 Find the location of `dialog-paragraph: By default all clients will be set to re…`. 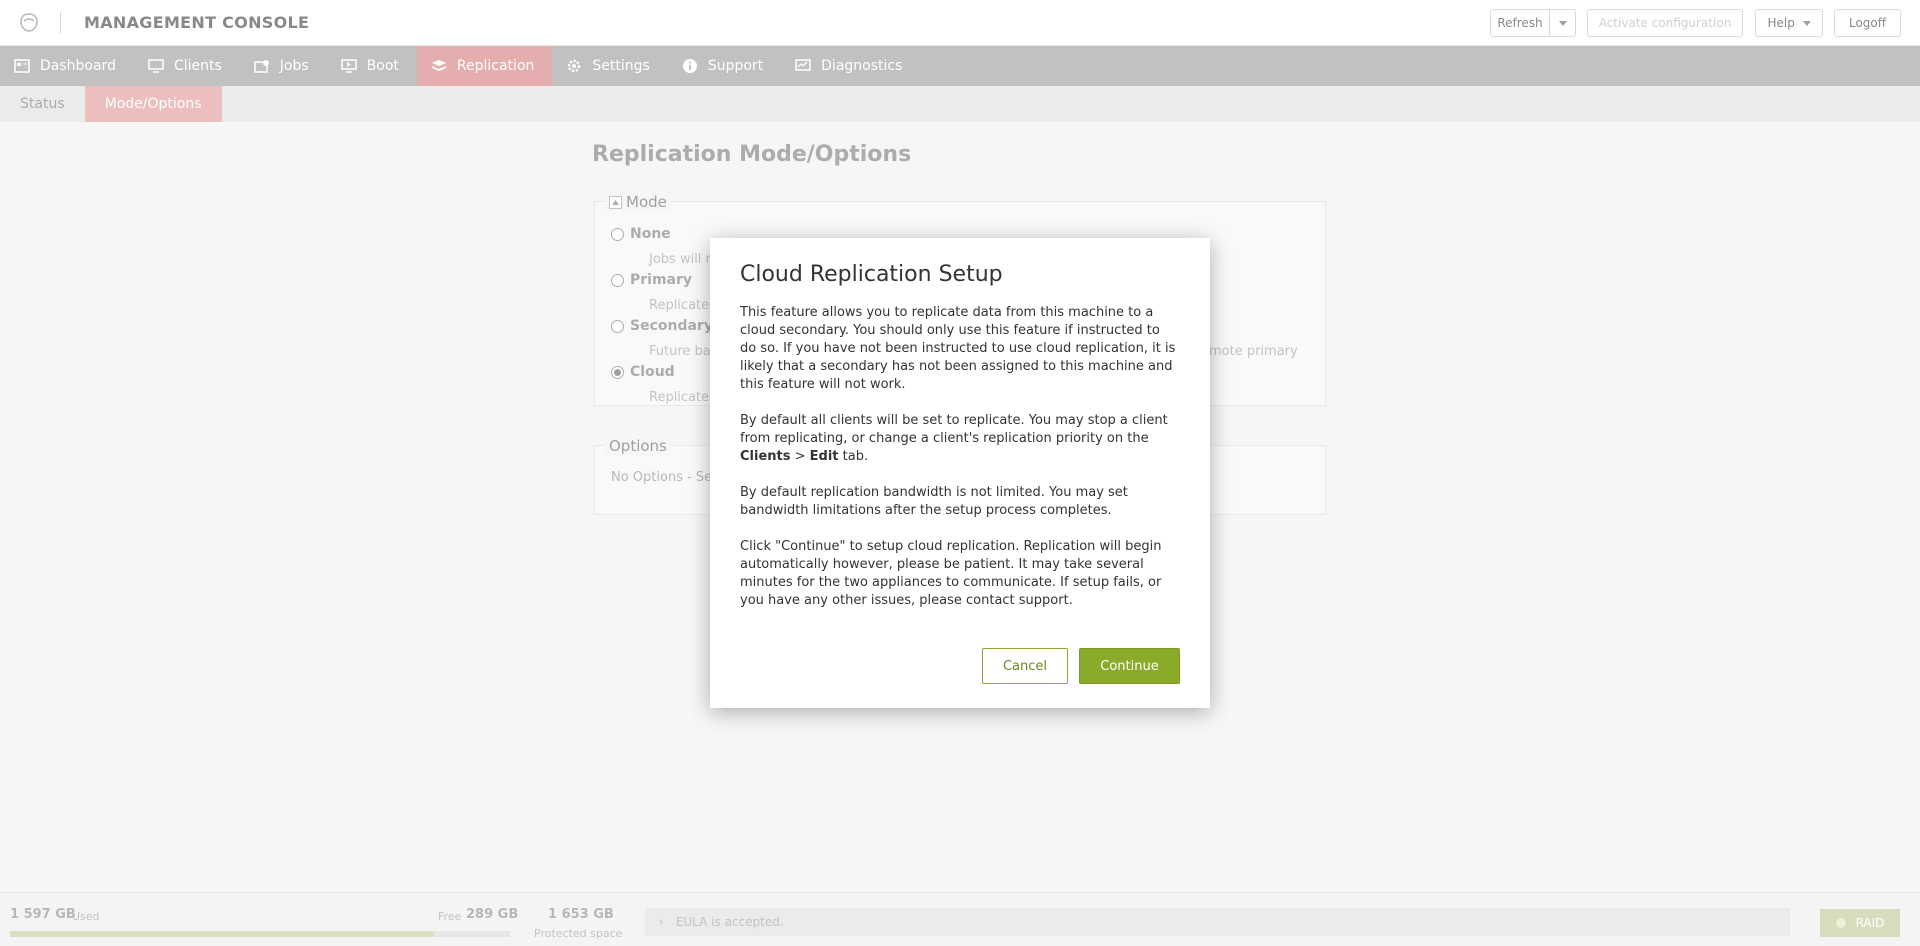

dialog-paragraph: By default all clients will be set to re… is located at coordinates (960, 439).